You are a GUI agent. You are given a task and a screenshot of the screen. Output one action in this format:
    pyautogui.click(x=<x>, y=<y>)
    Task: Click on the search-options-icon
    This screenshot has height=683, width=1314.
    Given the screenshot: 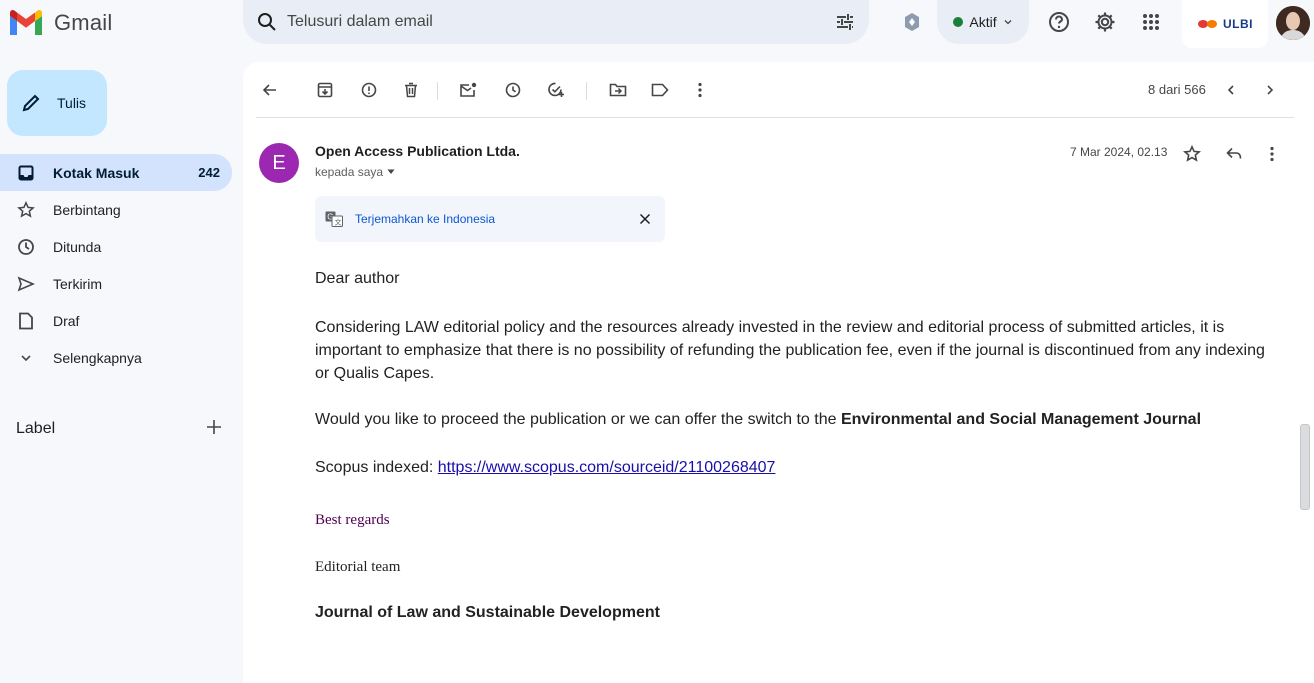 What is the action you would take?
    pyautogui.click(x=845, y=22)
    